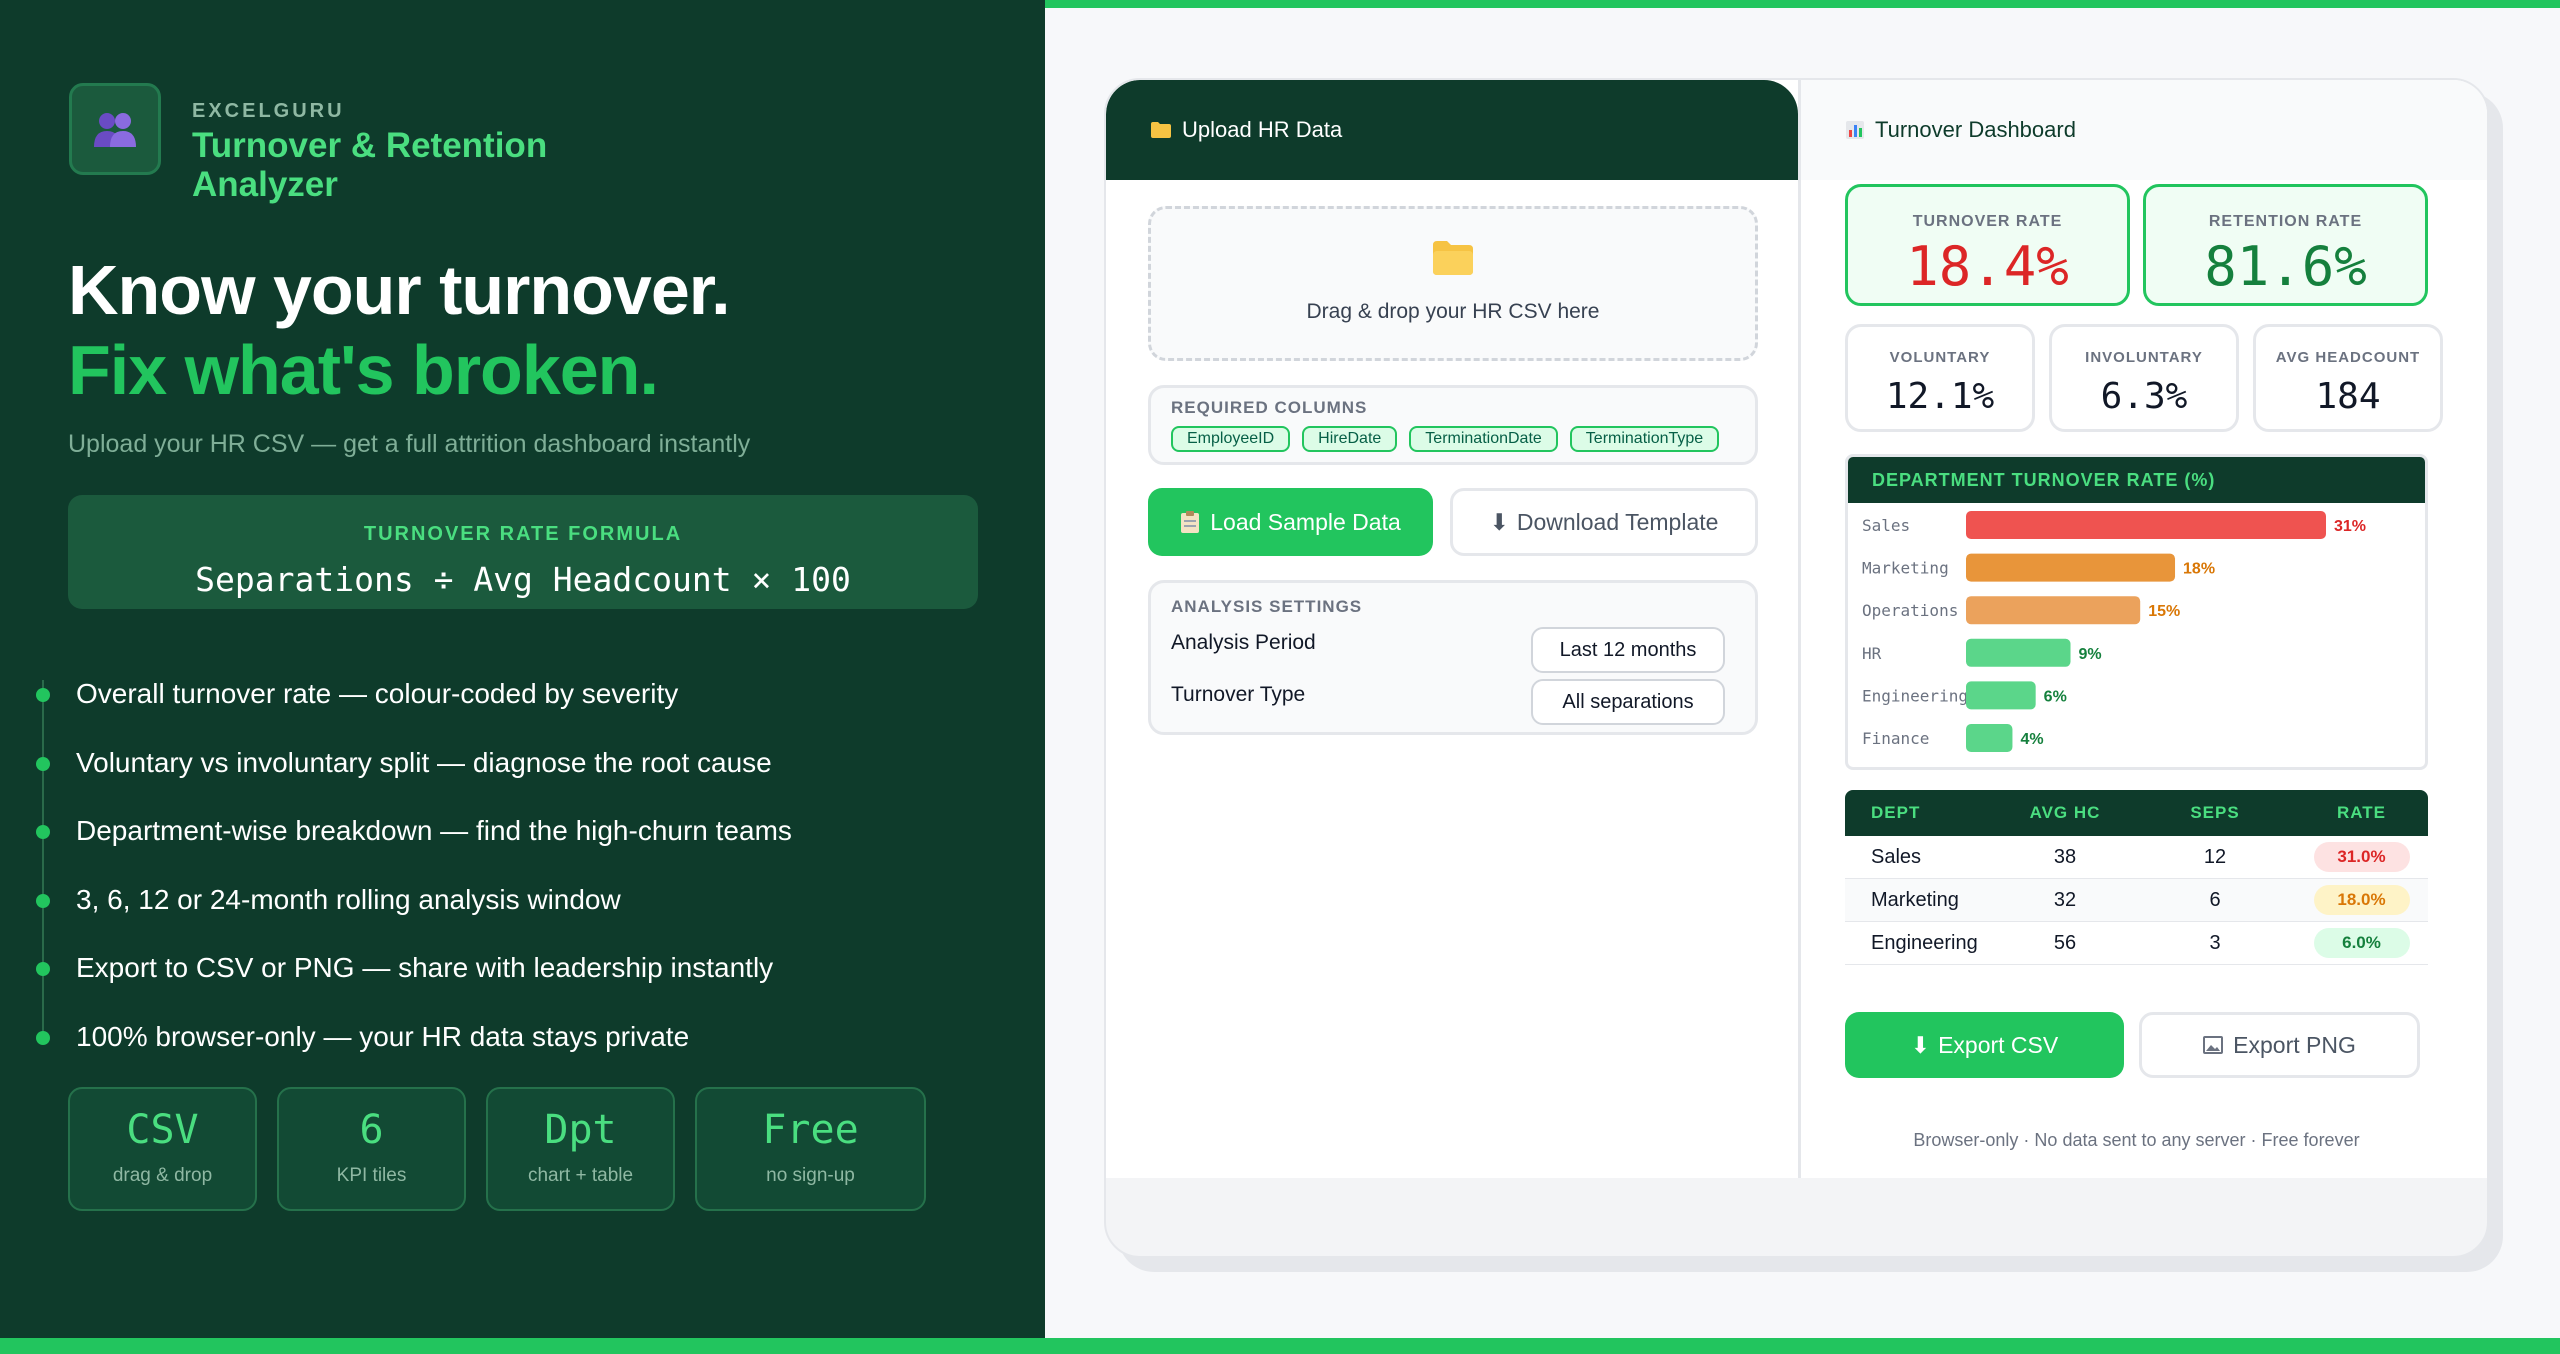 This screenshot has width=2560, height=1354. What do you see at coordinates (1915, 899) in the screenshot?
I see `cell-dept: Marketing` at bounding box center [1915, 899].